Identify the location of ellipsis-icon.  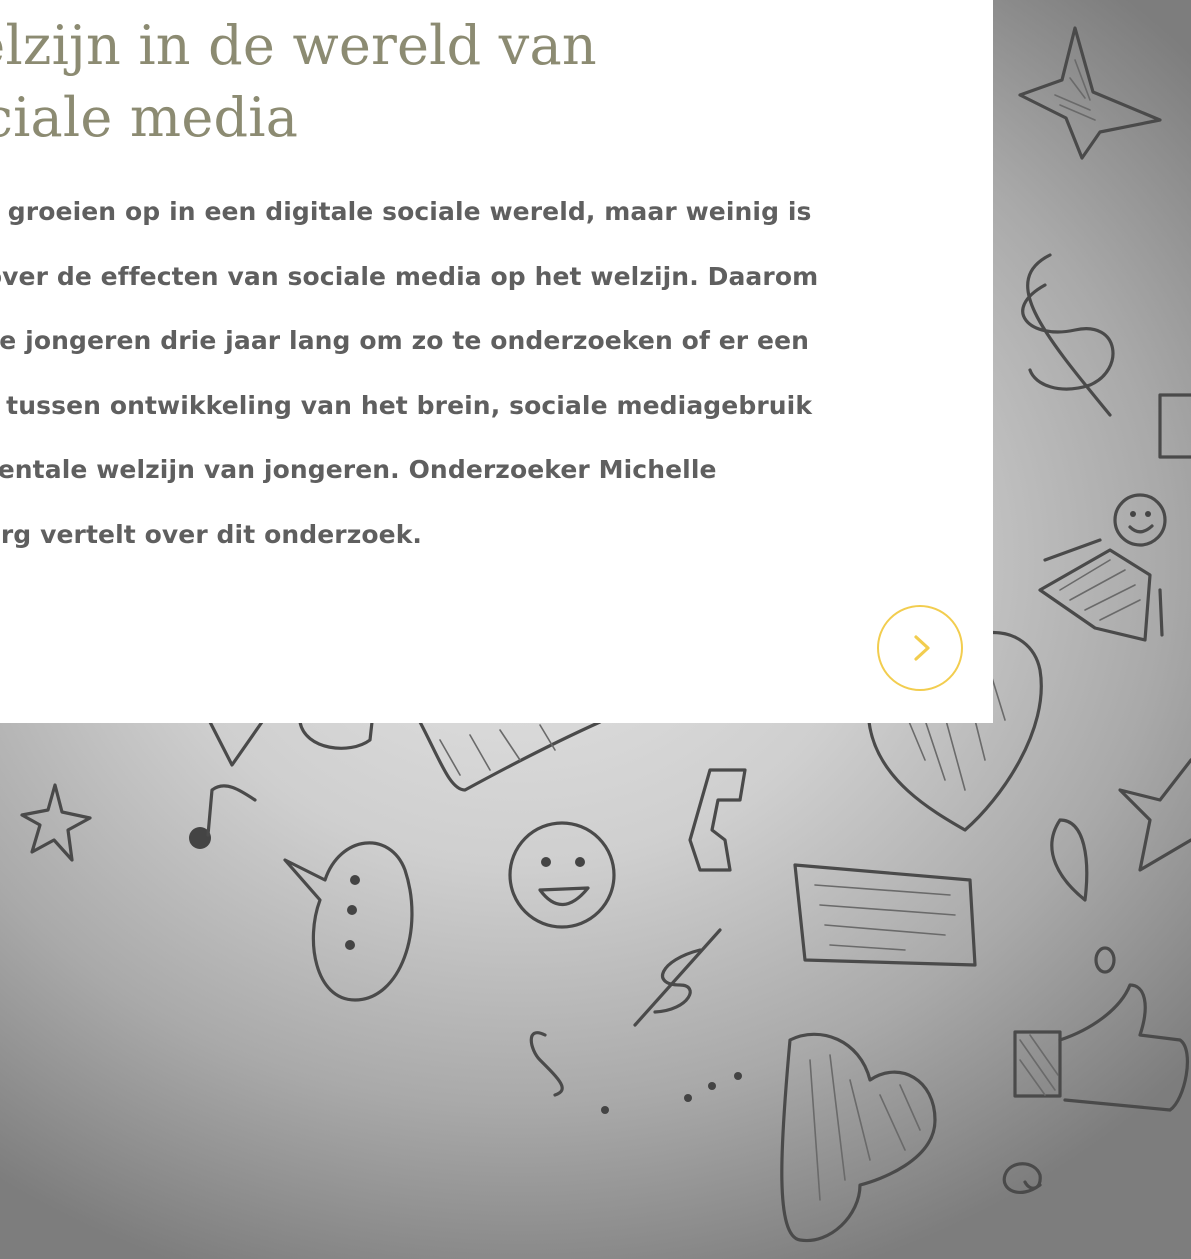
(713, 1087).